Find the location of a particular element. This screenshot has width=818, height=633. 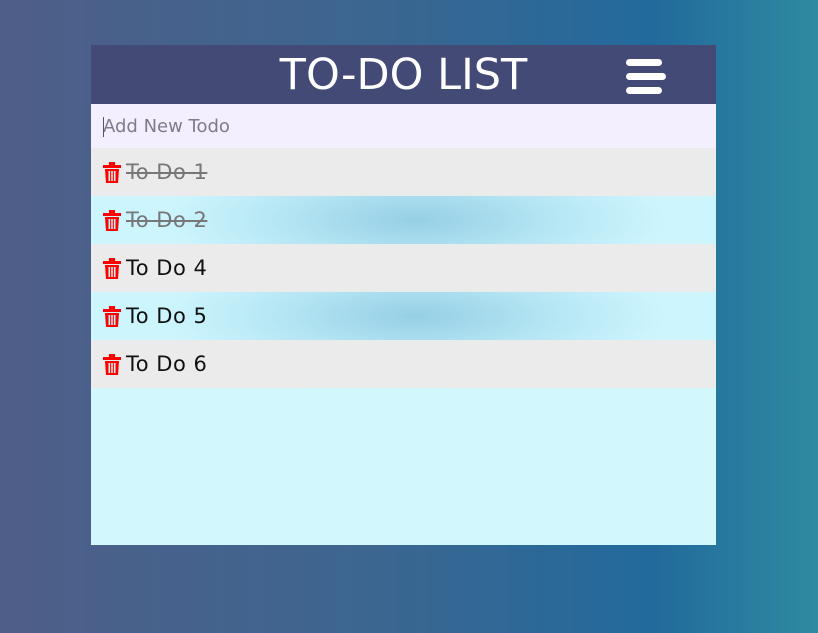

todo-text: To Do 2 is located at coordinates (167, 220).